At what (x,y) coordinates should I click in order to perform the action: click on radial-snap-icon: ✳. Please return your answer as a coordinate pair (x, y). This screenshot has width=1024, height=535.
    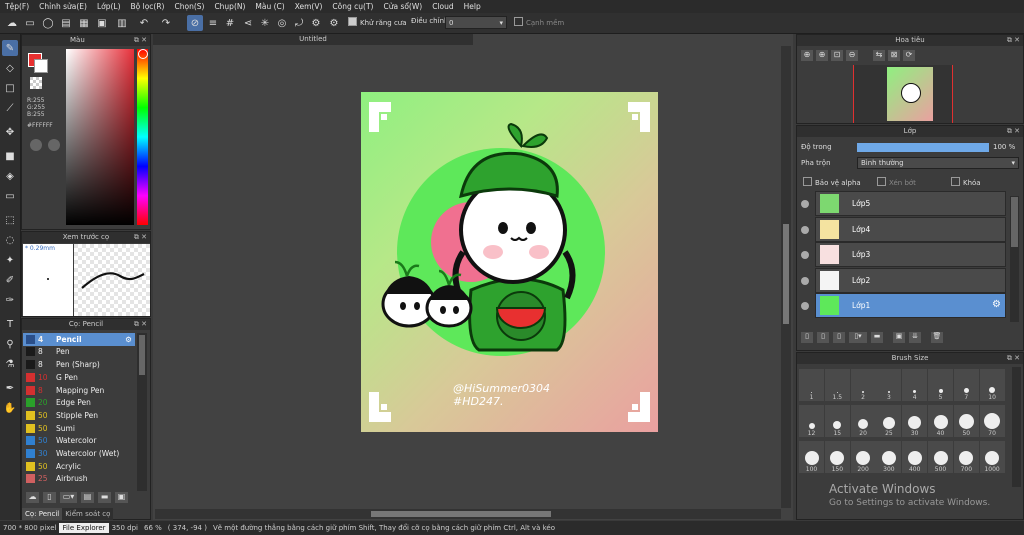
    Looking at the image, I should click on (265, 23).